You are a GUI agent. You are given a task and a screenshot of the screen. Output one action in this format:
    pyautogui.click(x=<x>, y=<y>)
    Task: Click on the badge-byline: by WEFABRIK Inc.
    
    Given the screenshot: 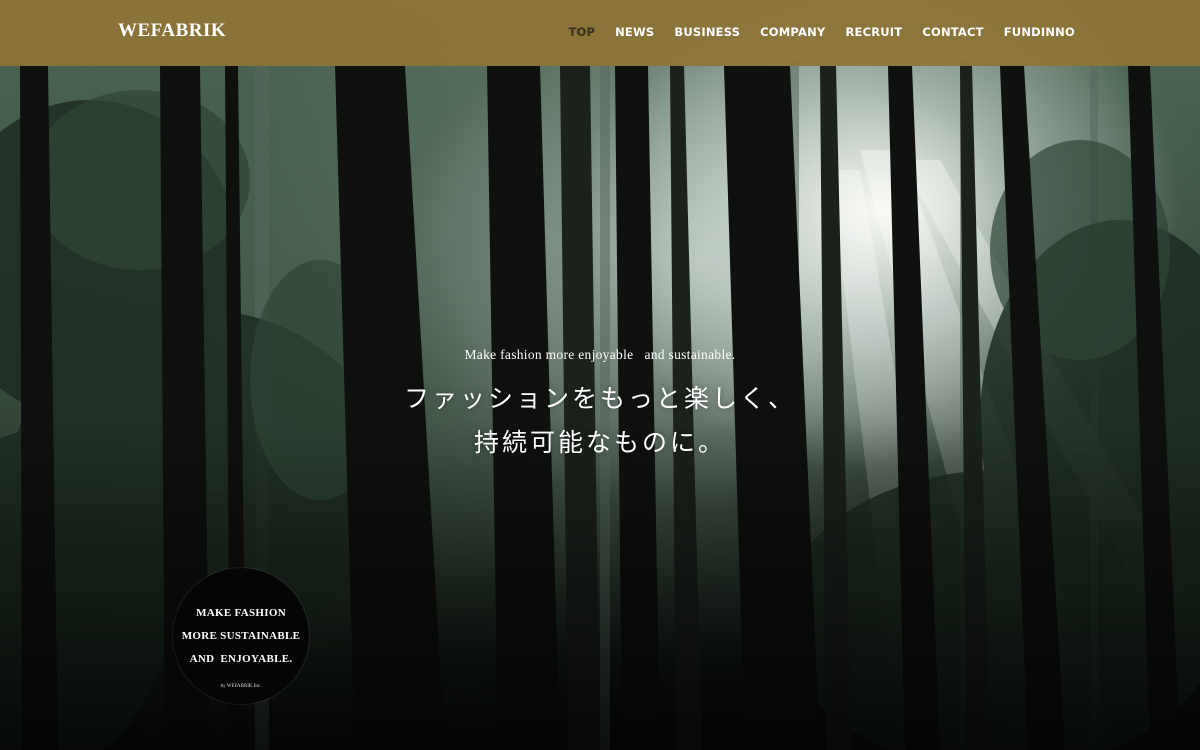 What is the action you would take?
    pyautogui.click(x=241, y=686)
    